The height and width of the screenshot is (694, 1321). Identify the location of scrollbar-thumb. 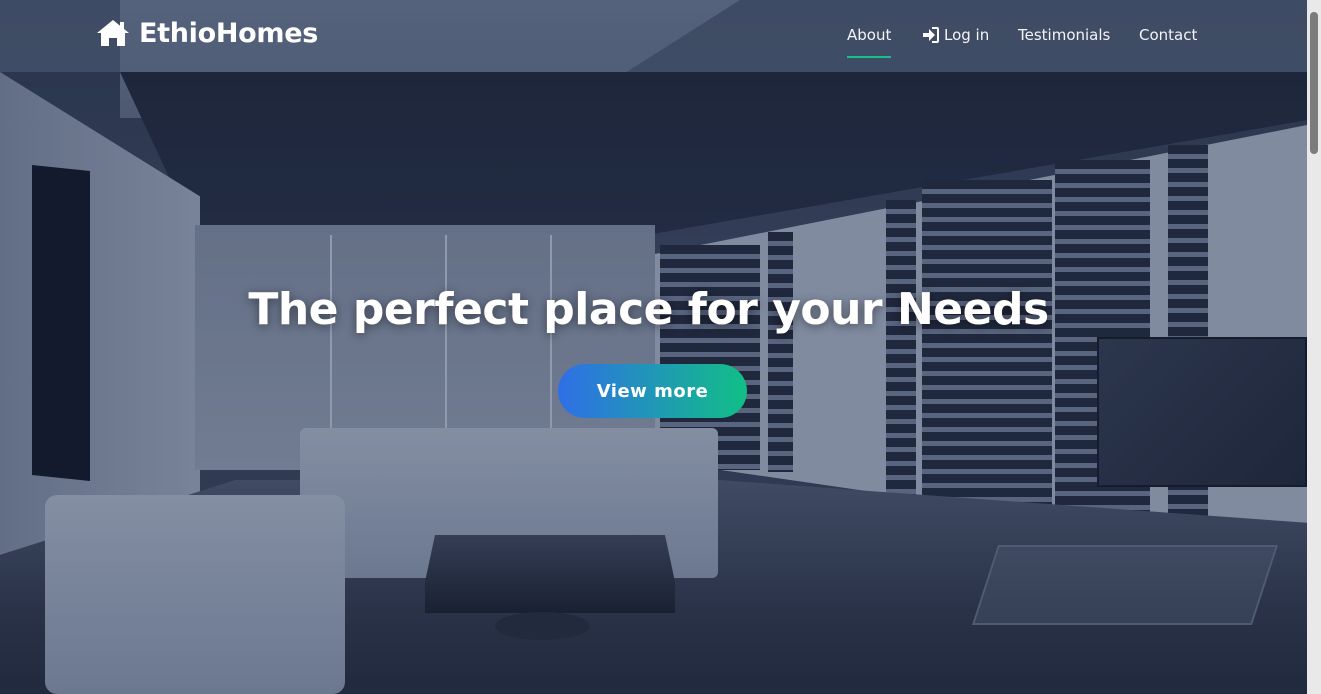
(1314, 83).